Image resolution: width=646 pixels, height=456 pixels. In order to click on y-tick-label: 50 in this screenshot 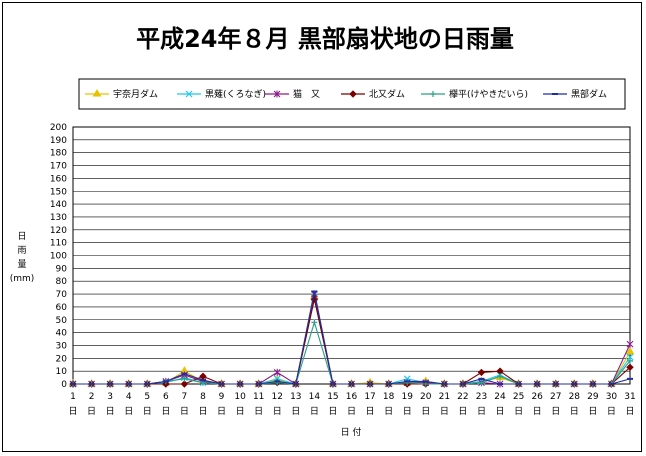, I will do `click(62, 321)`.